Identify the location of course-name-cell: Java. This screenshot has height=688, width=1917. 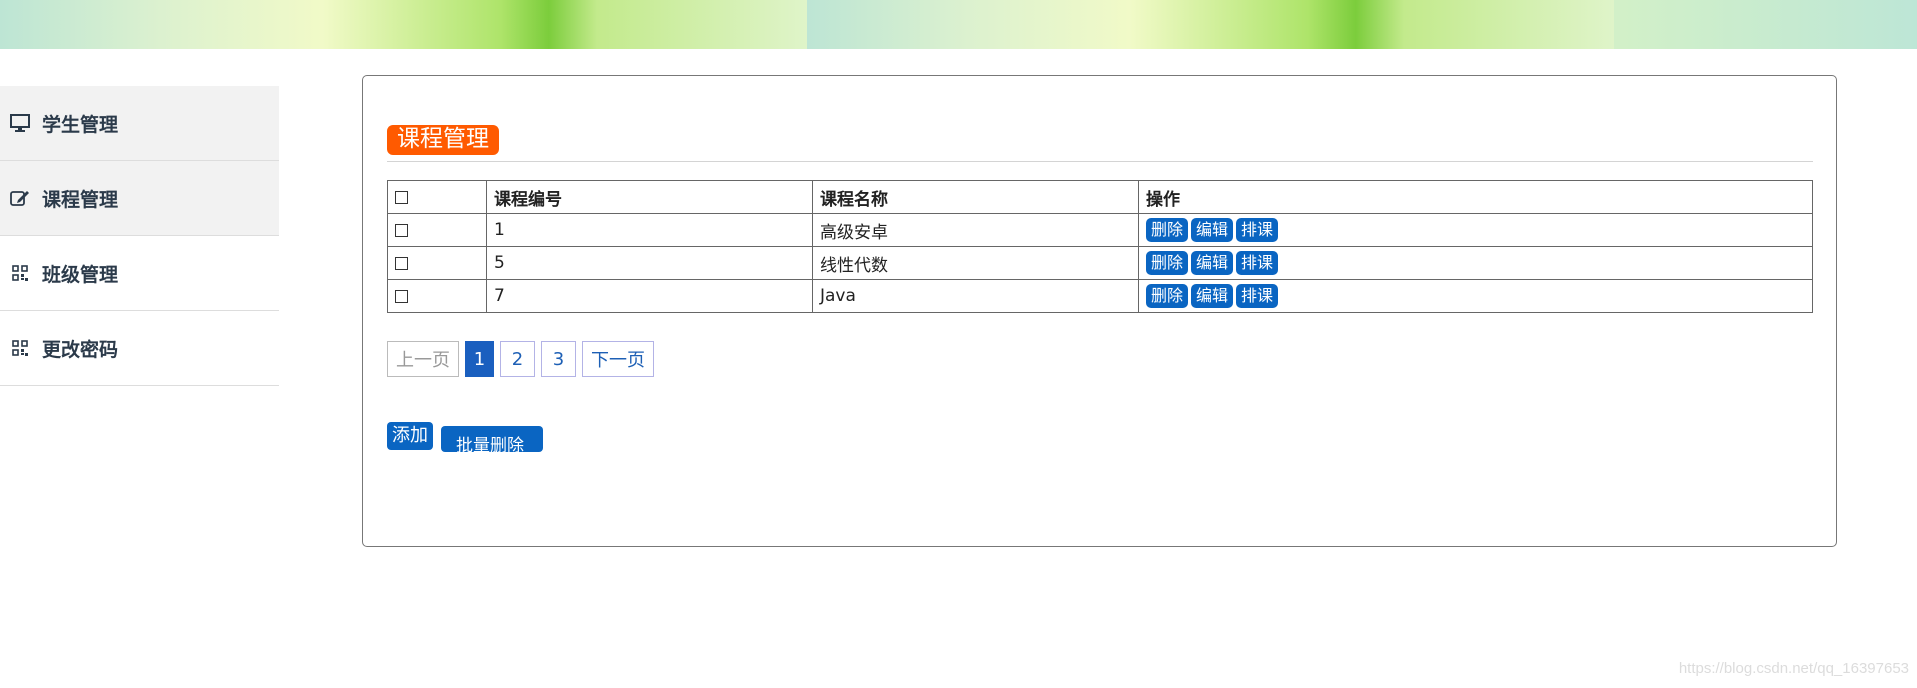
(975, 296).